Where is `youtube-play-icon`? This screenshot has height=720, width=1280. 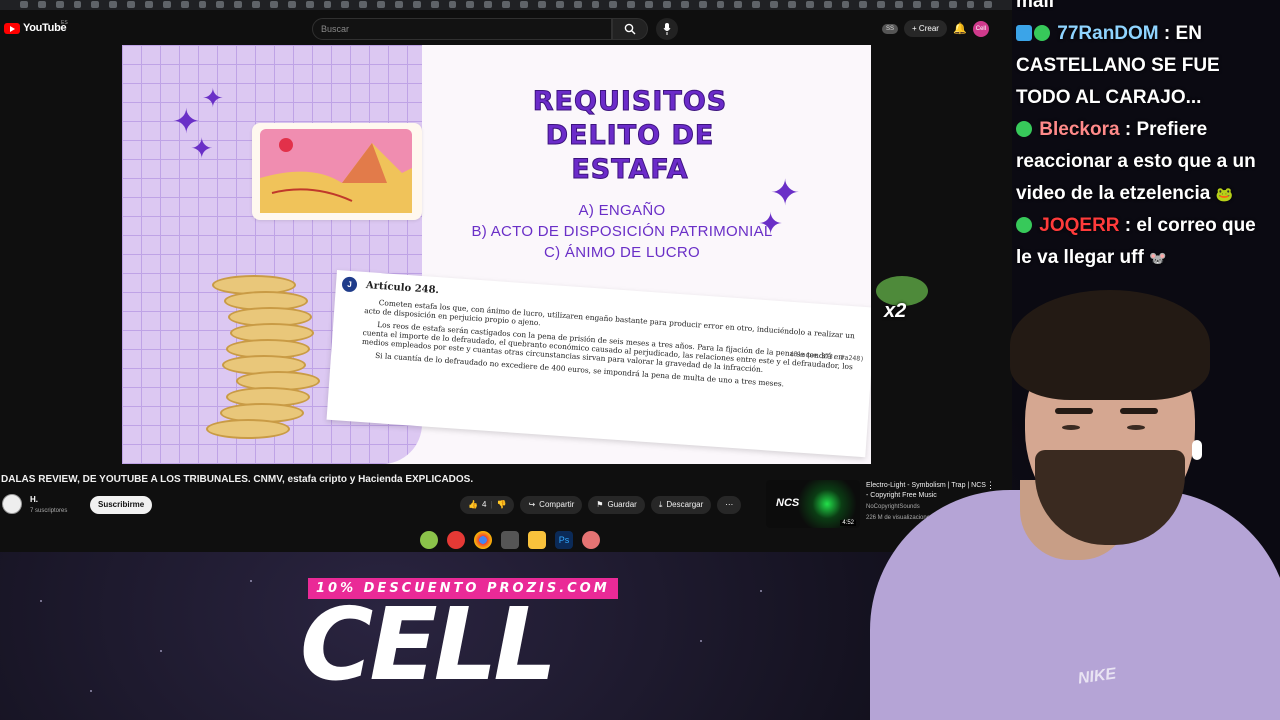
youtube-play-icon is located at coordinates (12, 28).